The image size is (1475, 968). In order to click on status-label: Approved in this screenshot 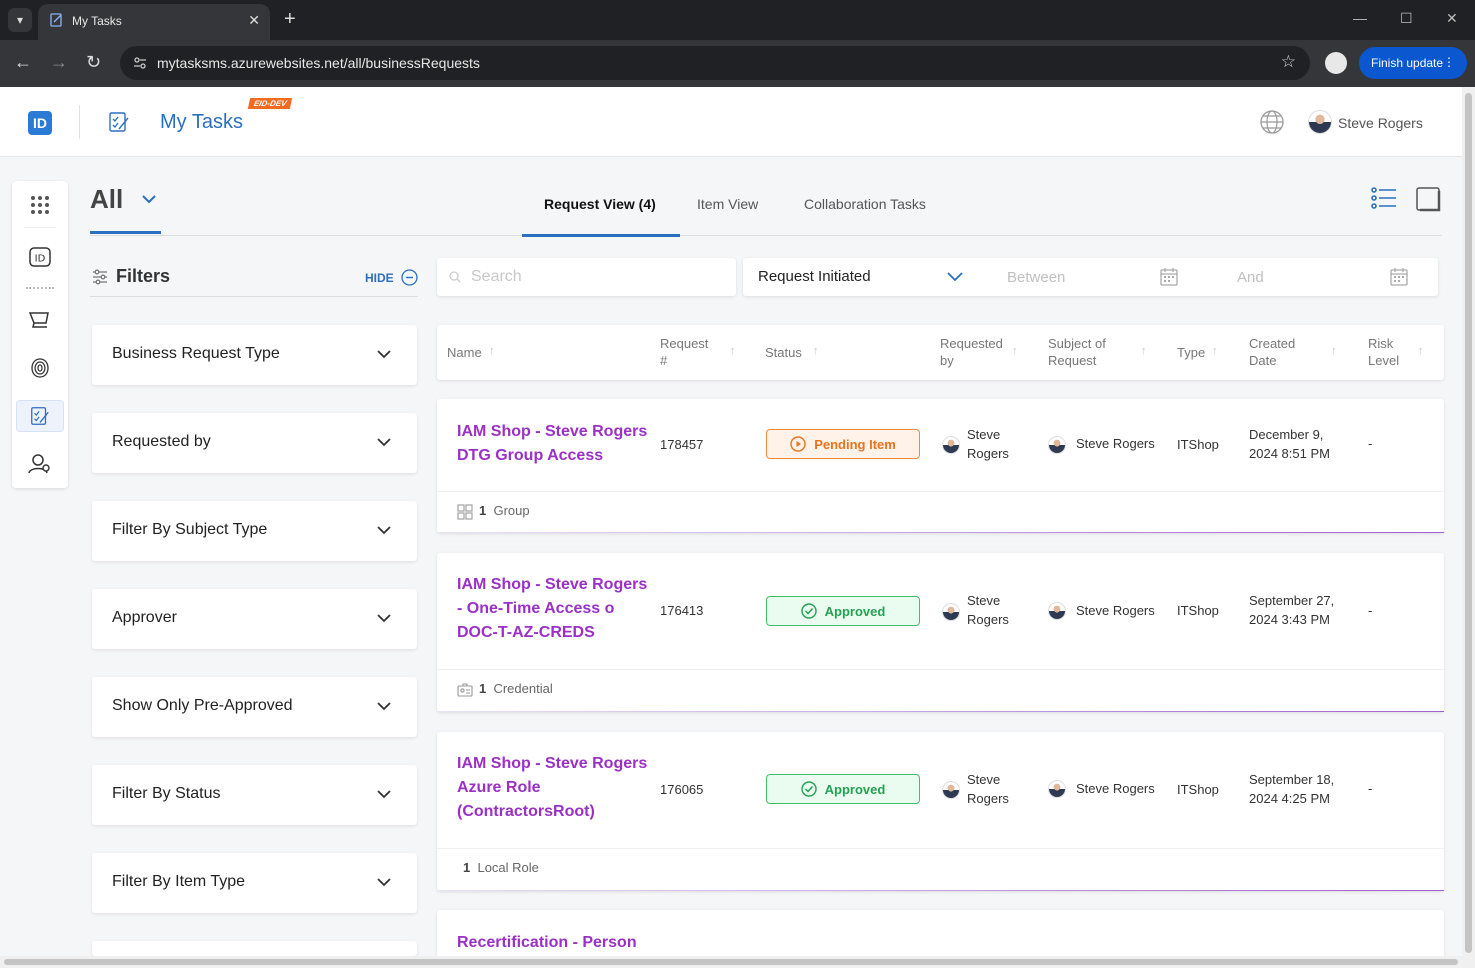, I will do `click(855, 611)`.